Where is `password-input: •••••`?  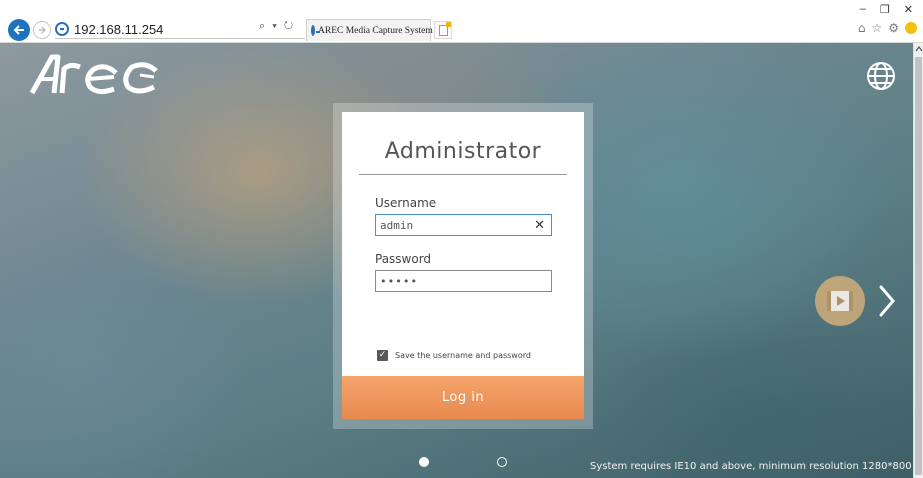 password-input: ••••• is located at coordinates (463, 281).